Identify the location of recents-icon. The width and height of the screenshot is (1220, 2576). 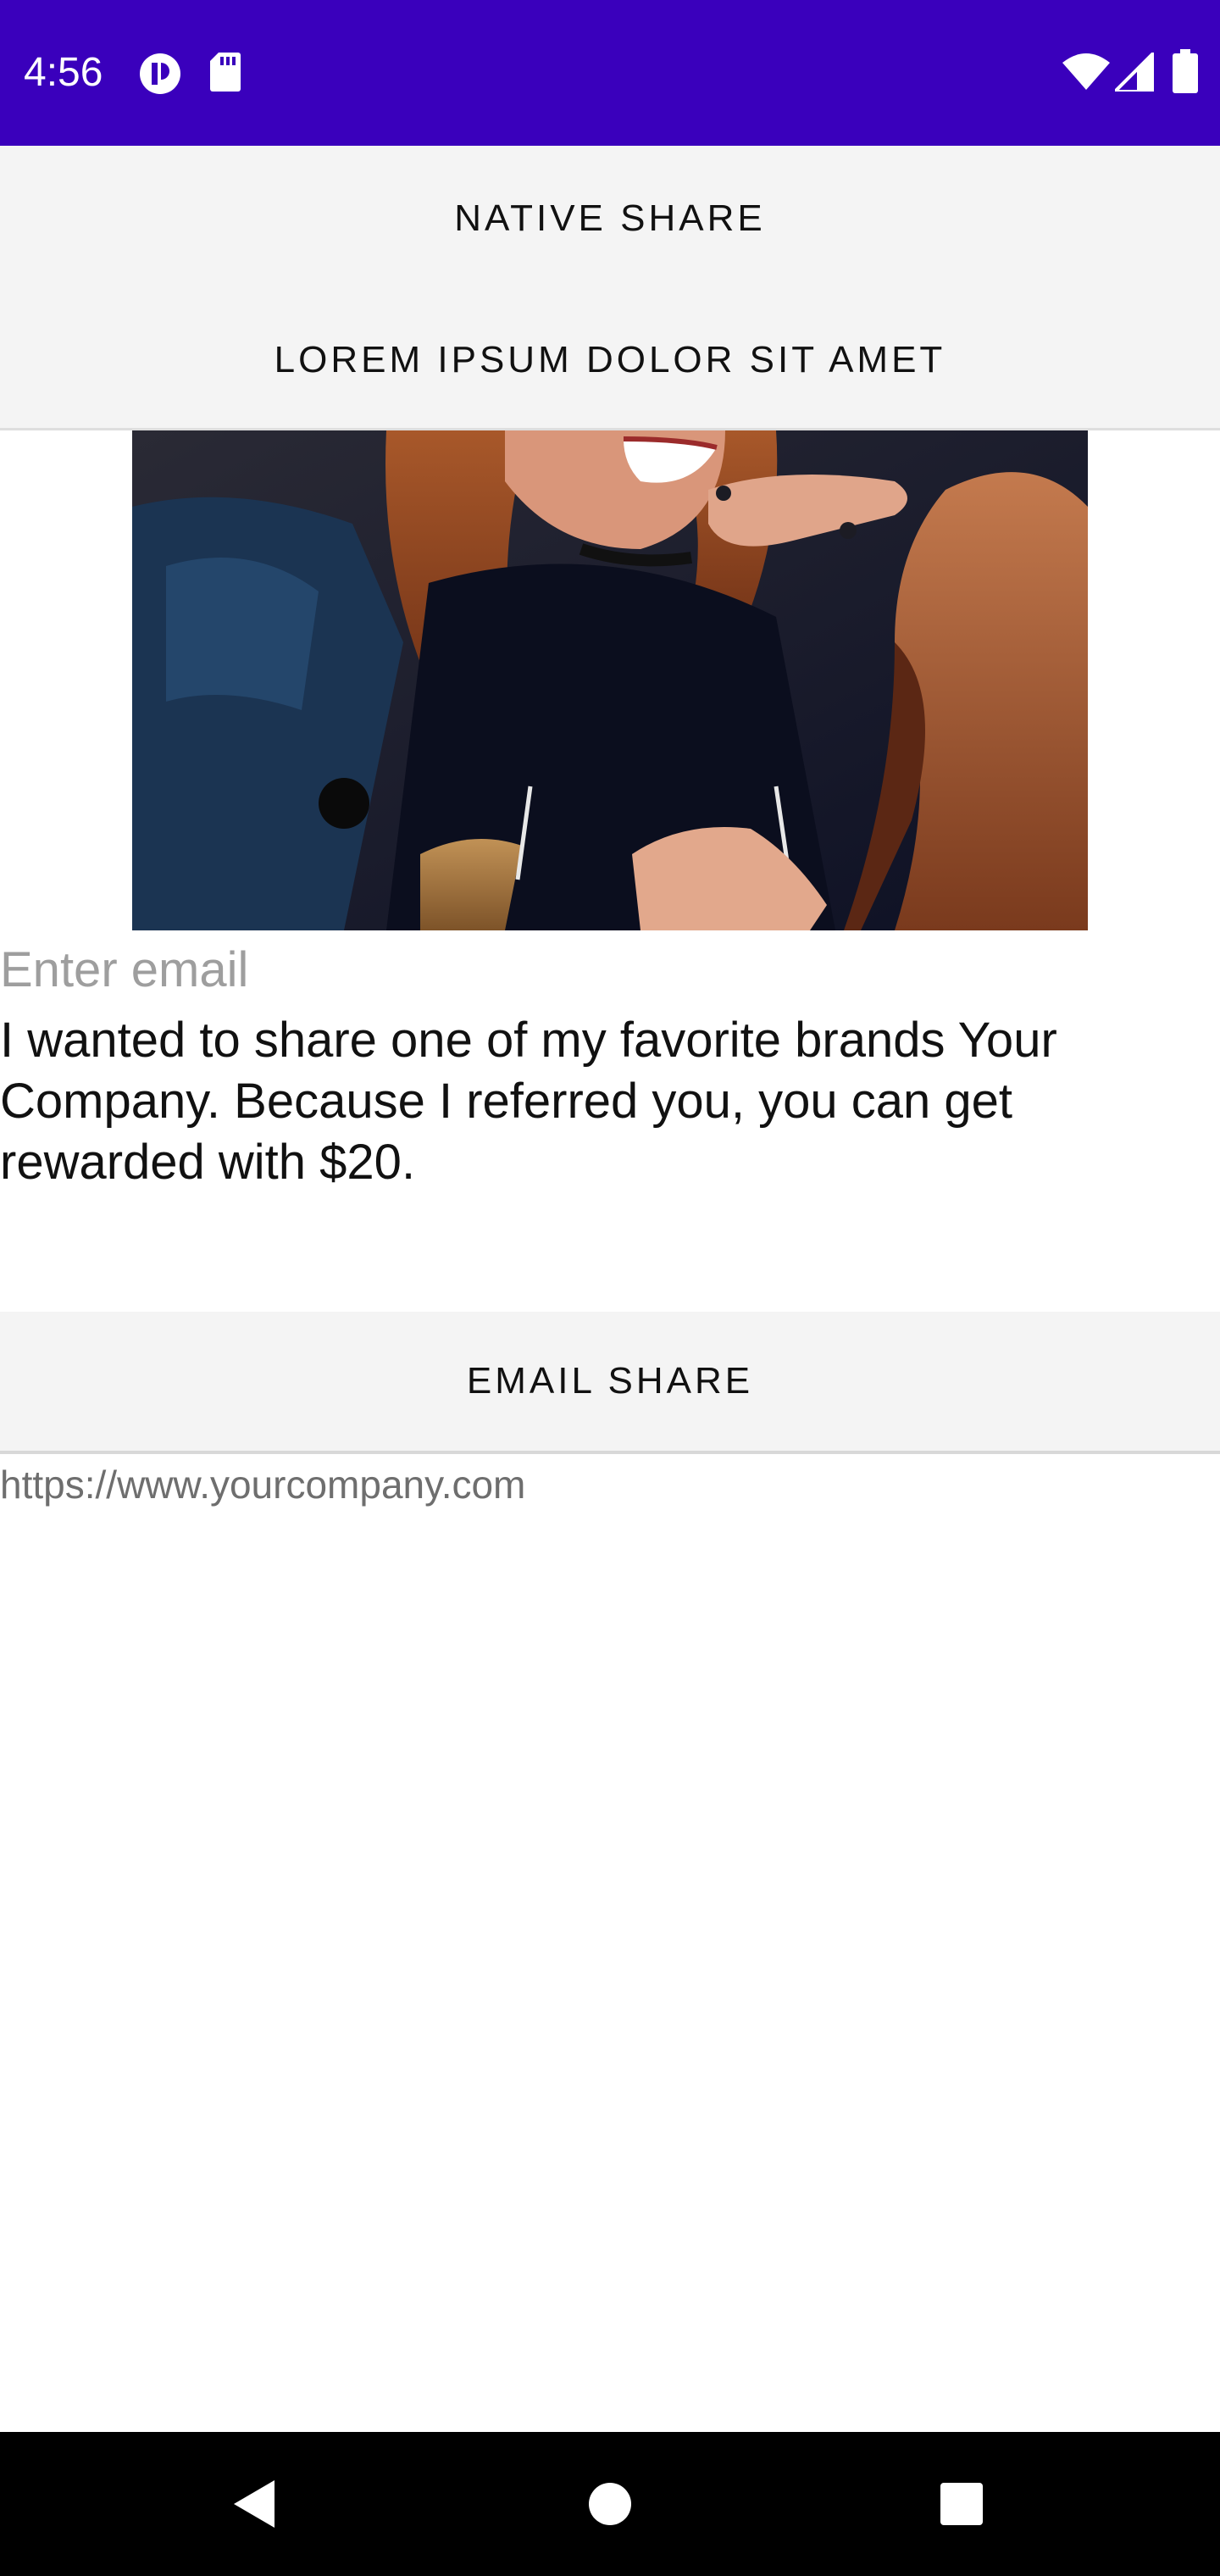
(961, 2504).